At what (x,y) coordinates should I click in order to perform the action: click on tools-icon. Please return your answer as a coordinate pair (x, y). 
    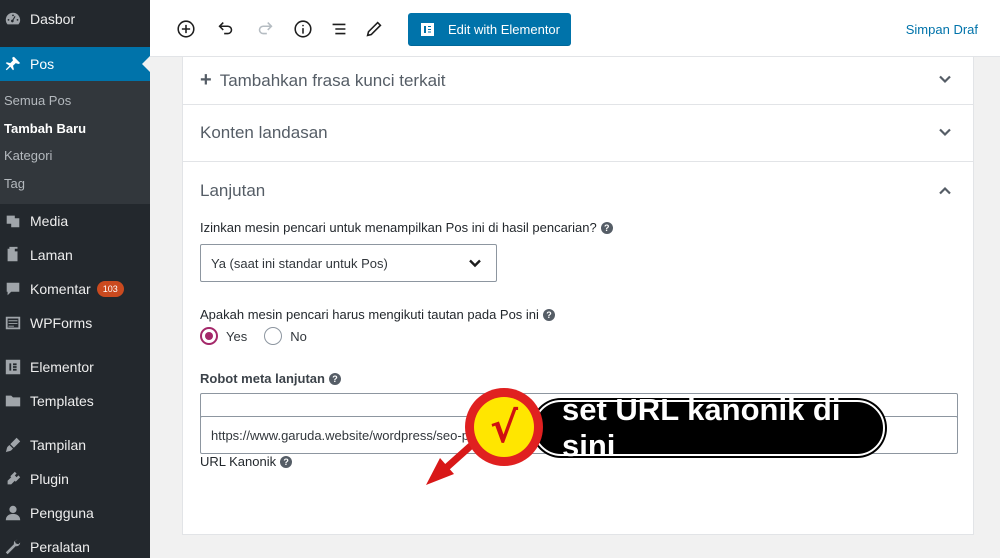
    Looking at the image, I should click on (13, 547).